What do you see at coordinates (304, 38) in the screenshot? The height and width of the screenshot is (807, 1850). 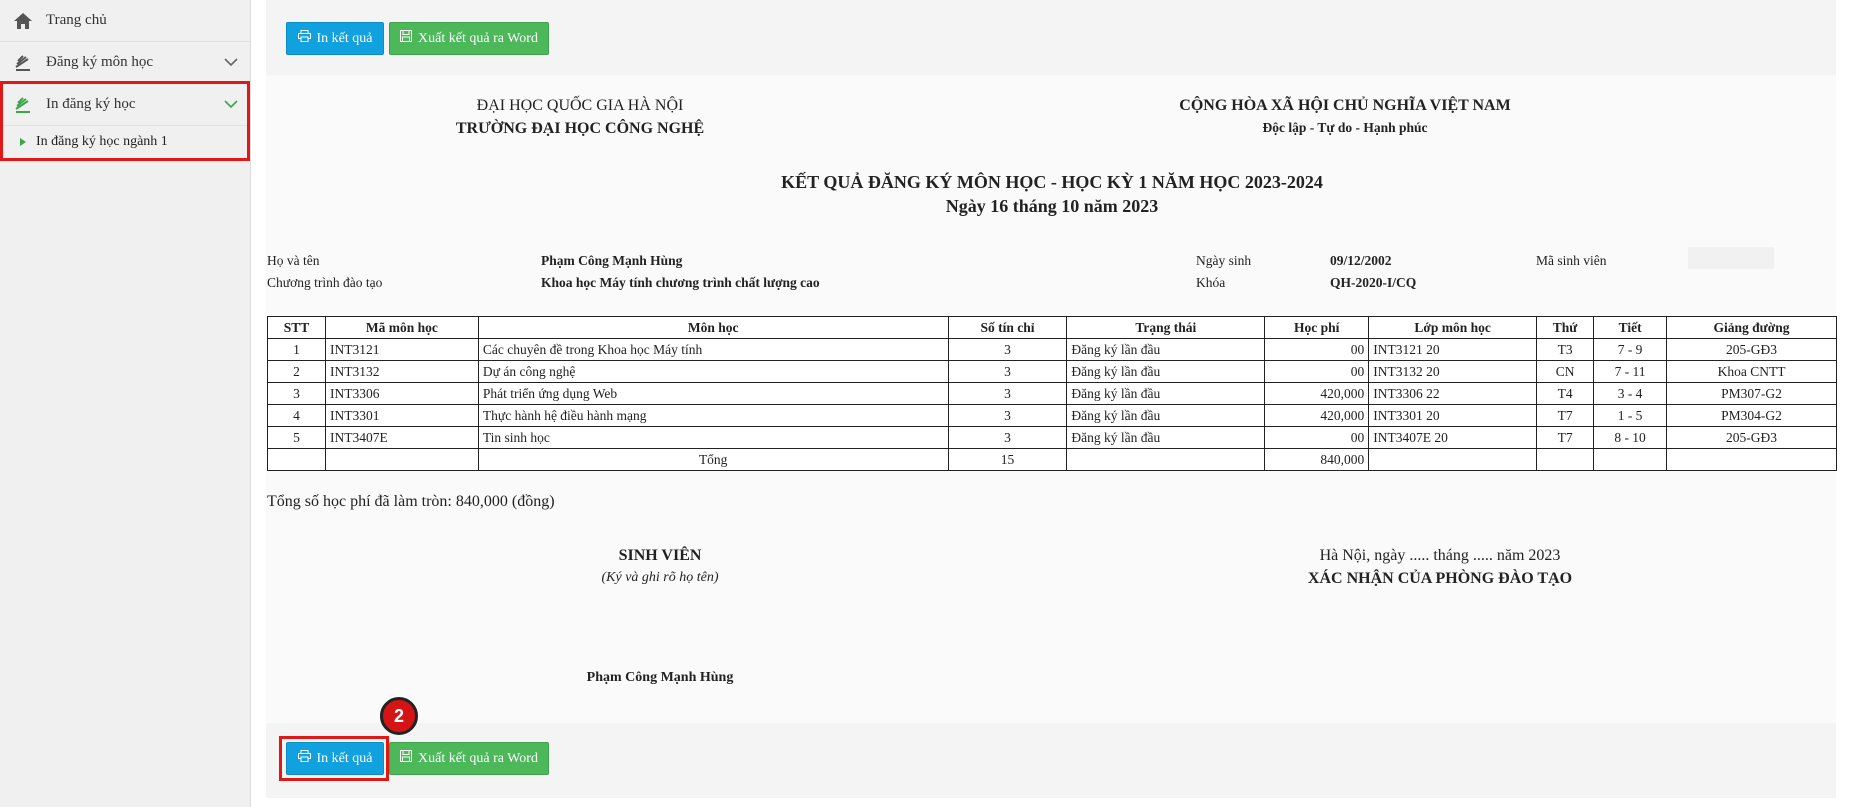 I see `printer-icon` at bounding box center [304, 38].